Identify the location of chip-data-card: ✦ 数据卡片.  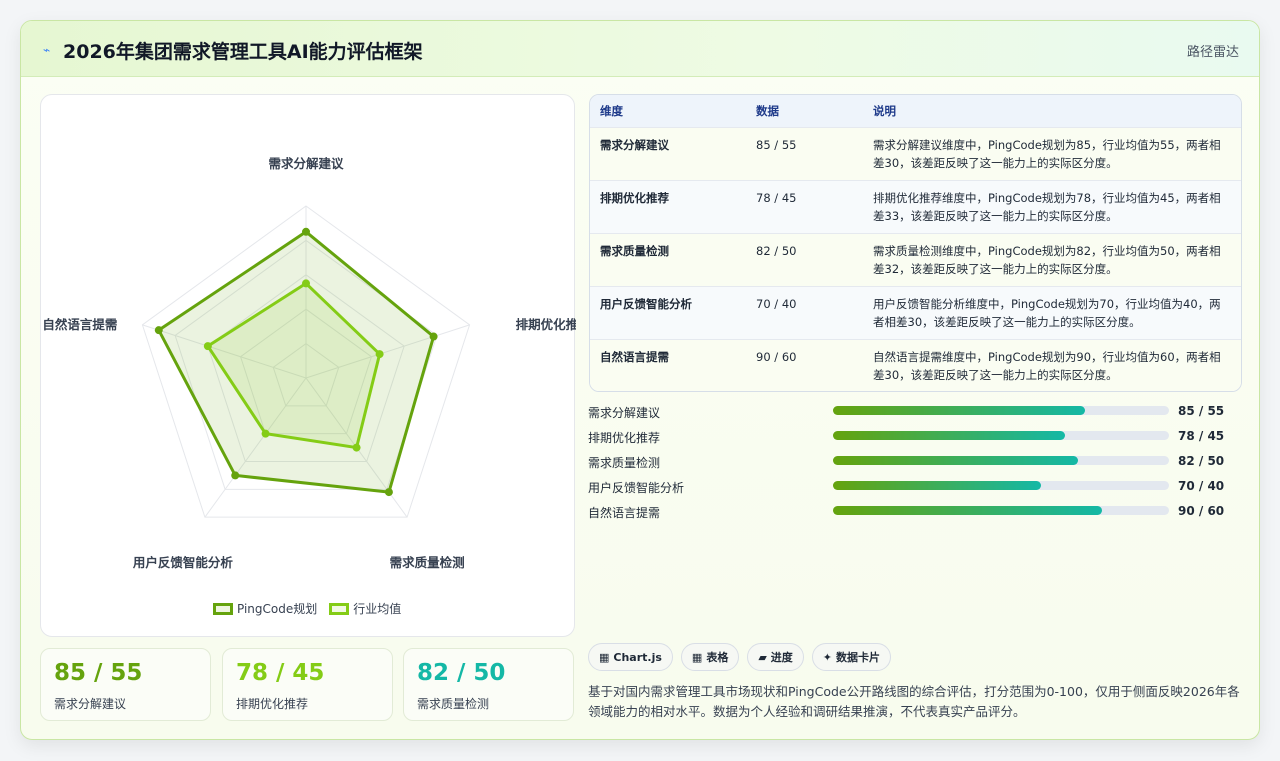
(851, 657).